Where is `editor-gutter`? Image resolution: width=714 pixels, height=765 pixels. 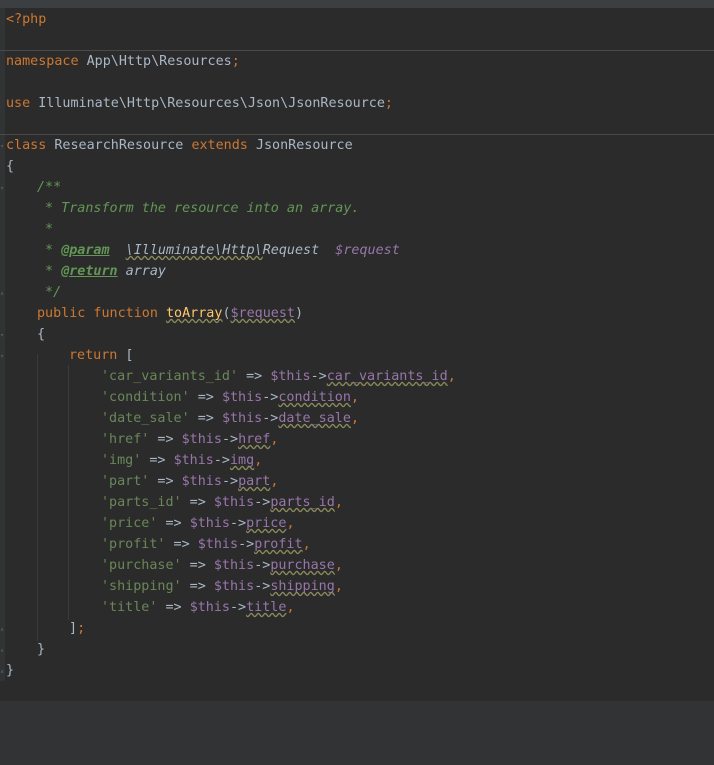 editor-gutter is located at coordinates (2, 344).